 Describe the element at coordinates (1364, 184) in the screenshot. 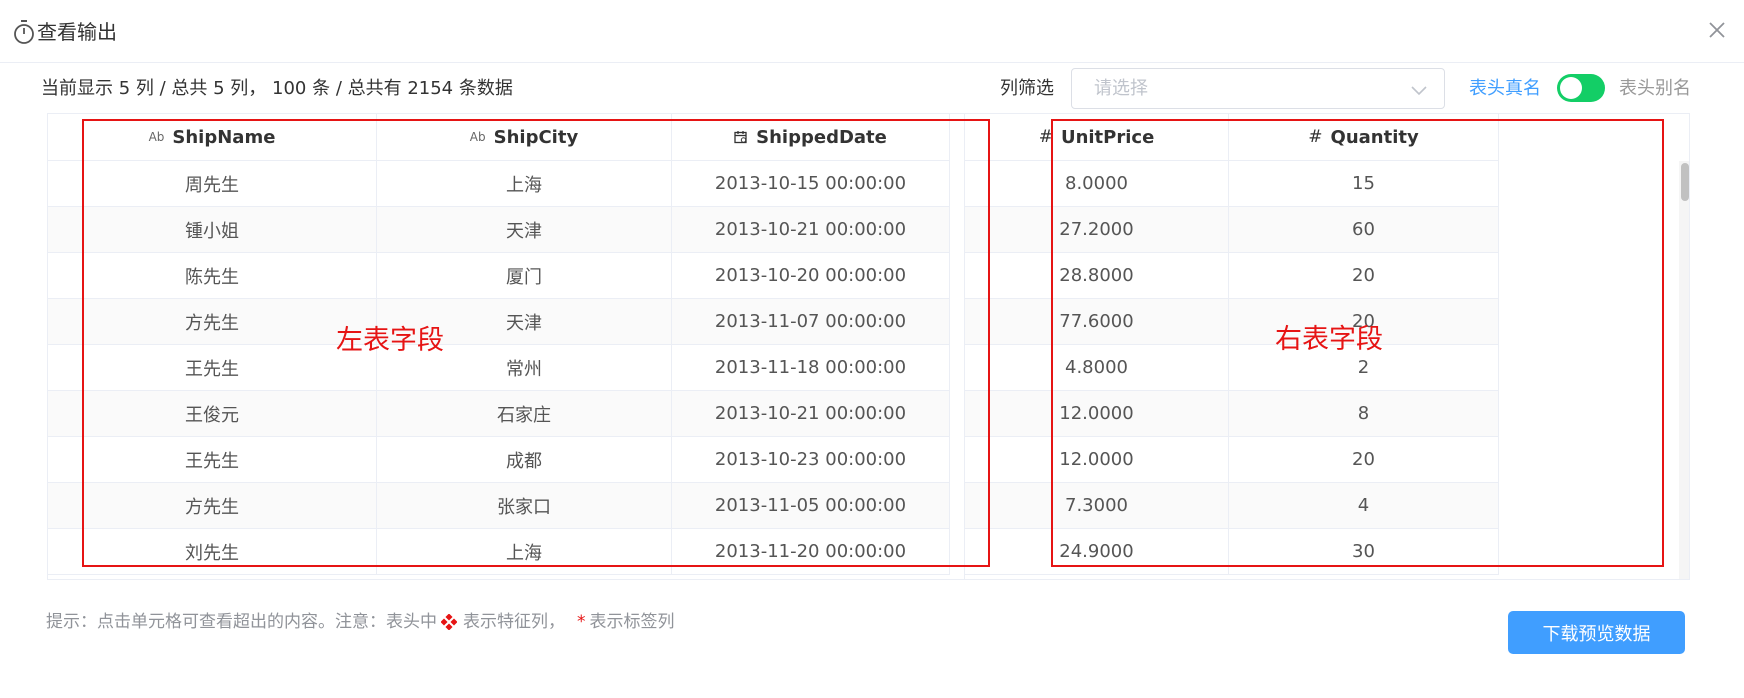

I see `table-cell-quantity: 15` at that location.